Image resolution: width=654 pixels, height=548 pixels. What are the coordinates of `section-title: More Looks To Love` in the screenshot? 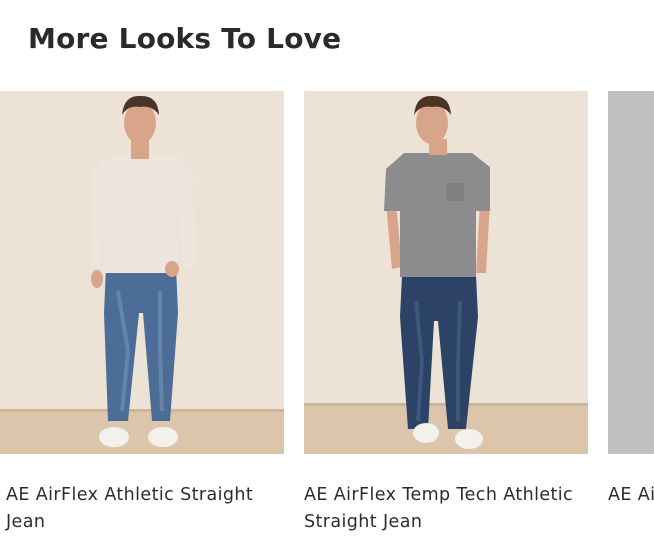 It's located at (185, 38).